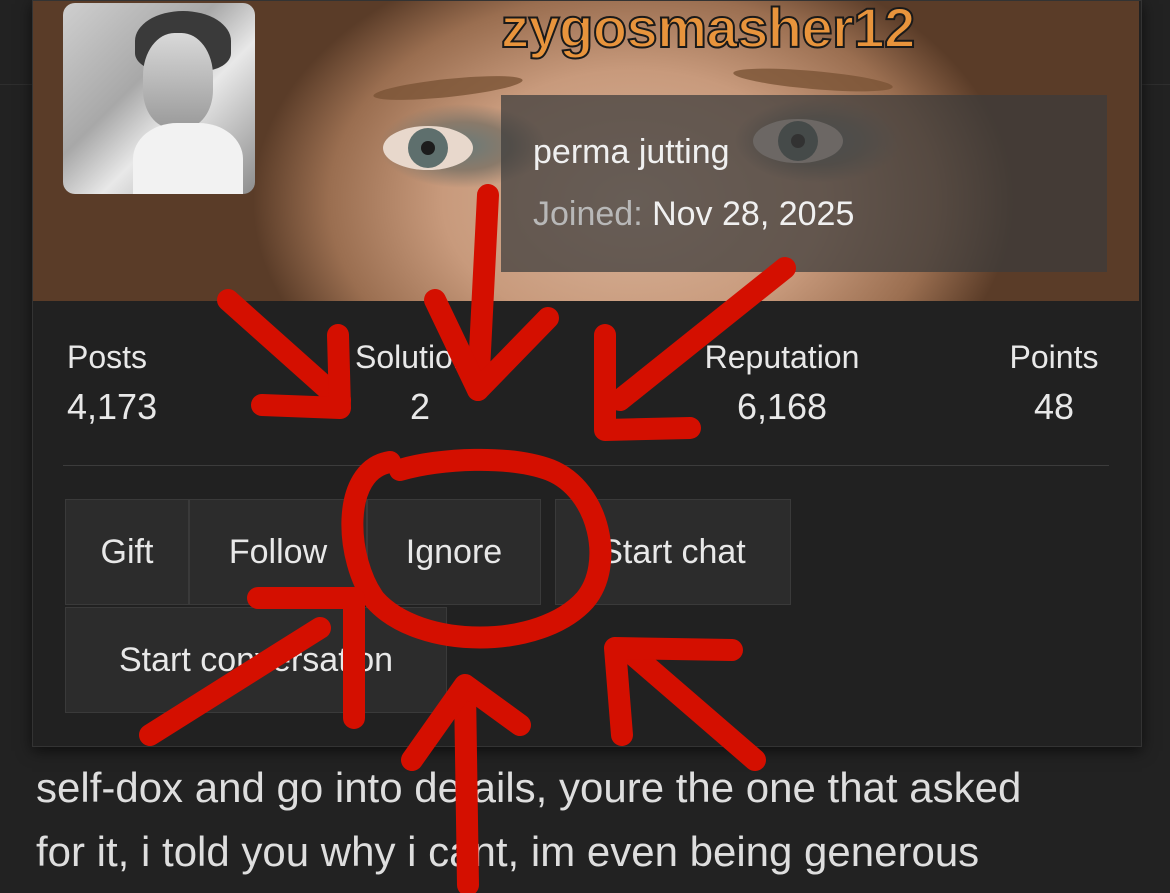 The width and height of the screenshot is (1170, 893). What do you see at coordinates (421, 357) in the screenshot?
I see `stat-label: Solutions` at bounding box center [421, 357].